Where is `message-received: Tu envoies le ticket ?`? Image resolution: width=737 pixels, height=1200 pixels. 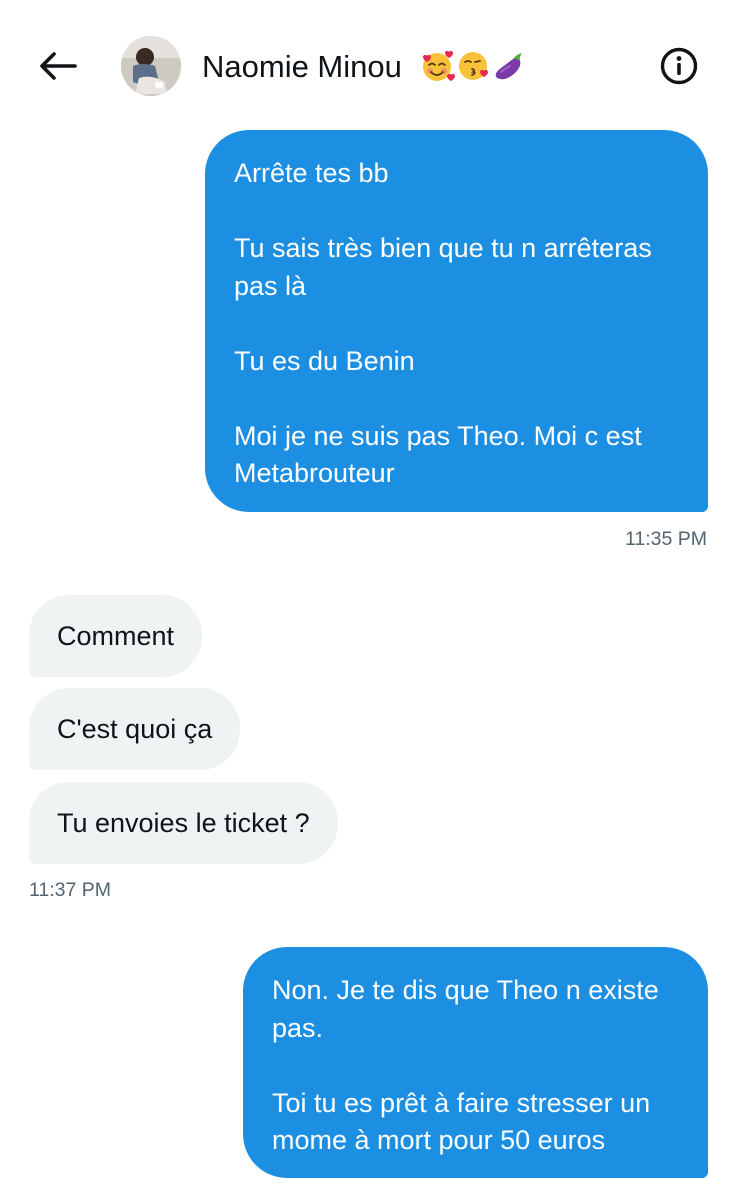 message-received: Tu envoies le ticket ? is located at coordinates (183, 823).